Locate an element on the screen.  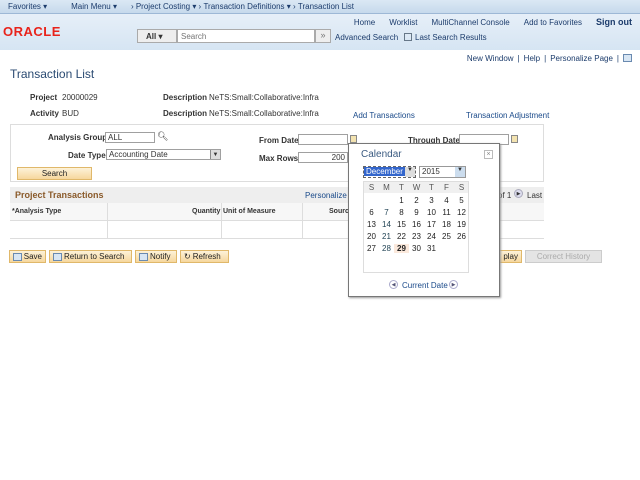
crumb-transaction-definitions: Transaction Definitions ▾ is located at coordinates (246, 6).